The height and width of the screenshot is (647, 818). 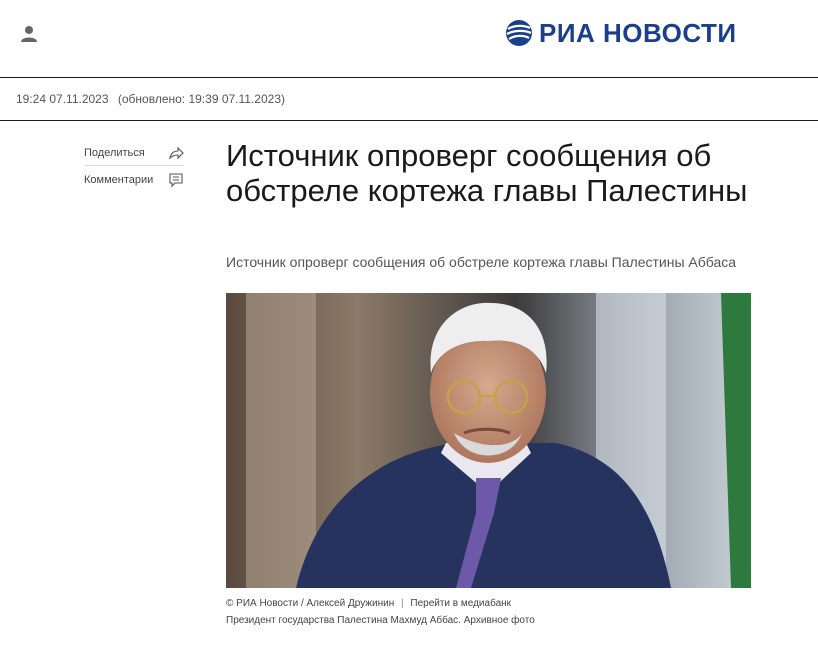 What do you see at coordinates (201, 99) in the screenshot?
I see `updated-time: (обновлено: 19:39 07.11.2023)` at bounding box center [201, 99].